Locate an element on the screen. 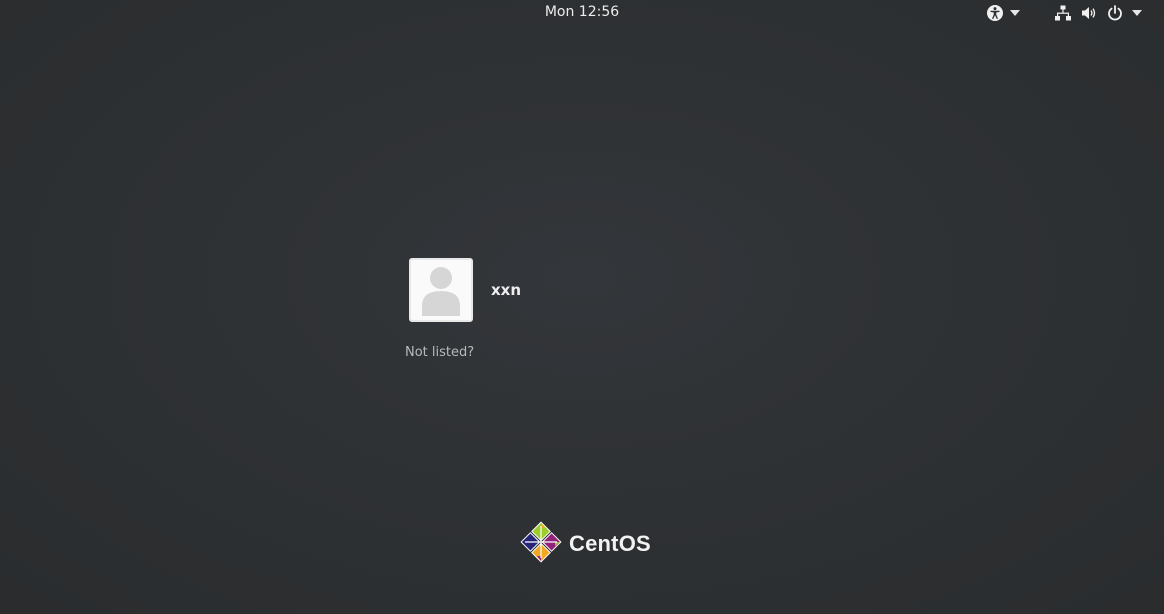 The width and height of the screenshot is (1164, 614). not-listed-link: Not listed? is located at coordinates (439, 352).